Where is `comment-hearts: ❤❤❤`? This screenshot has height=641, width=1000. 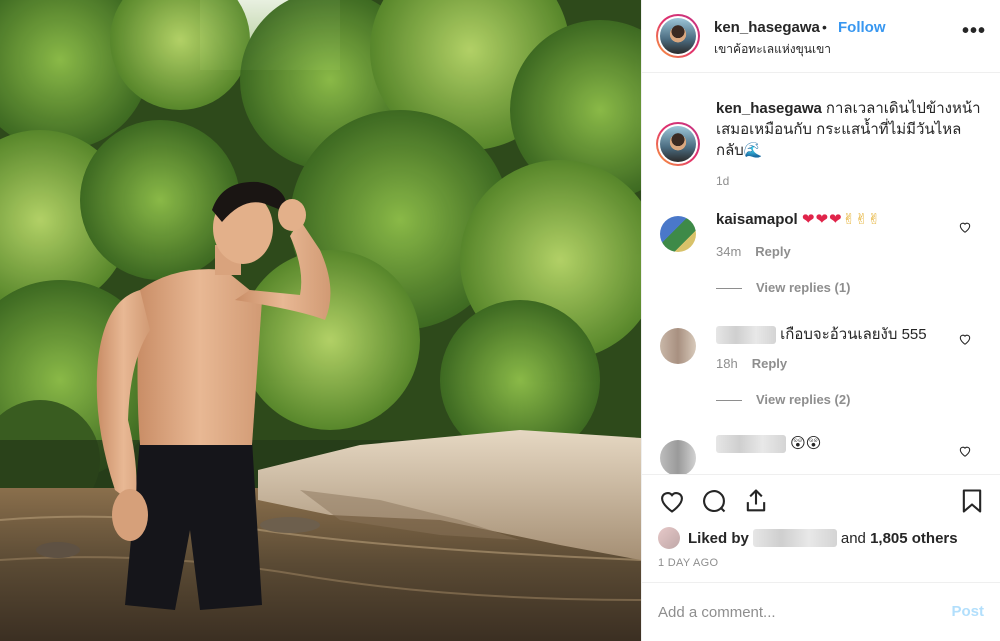 comment-hearts: ❤❤❤ is located at coordinates (822, 219).